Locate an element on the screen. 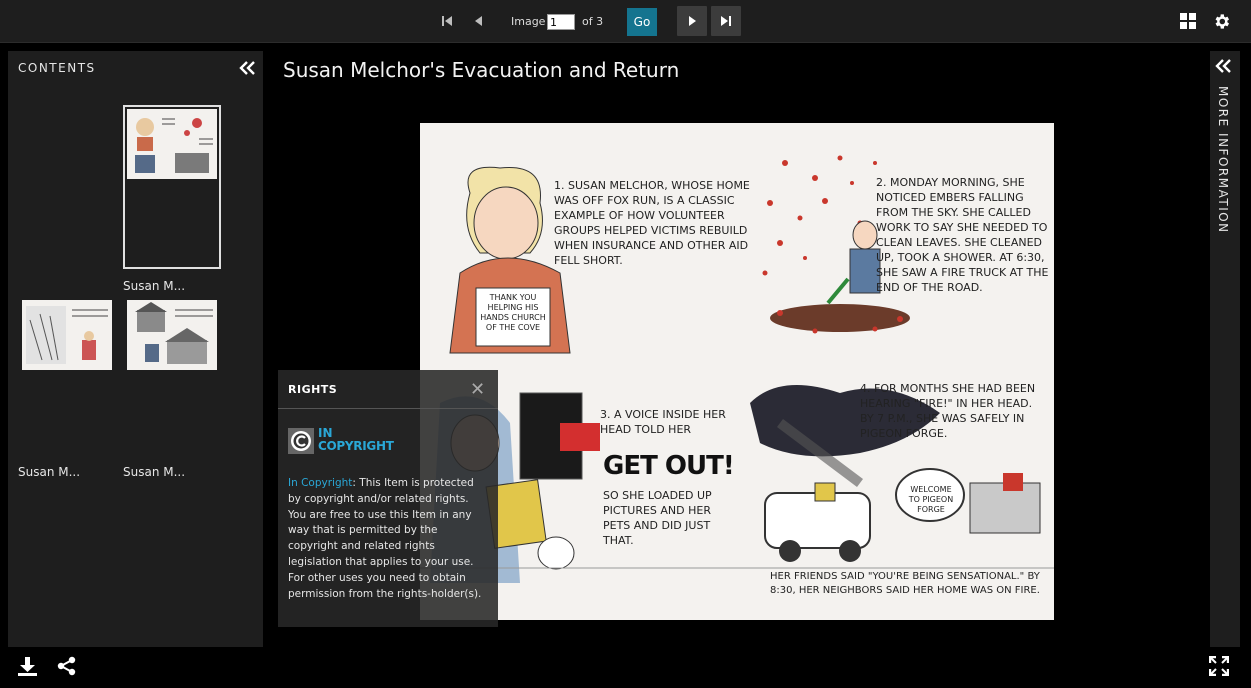  grid-icon is located at coordinates (1188, 21).